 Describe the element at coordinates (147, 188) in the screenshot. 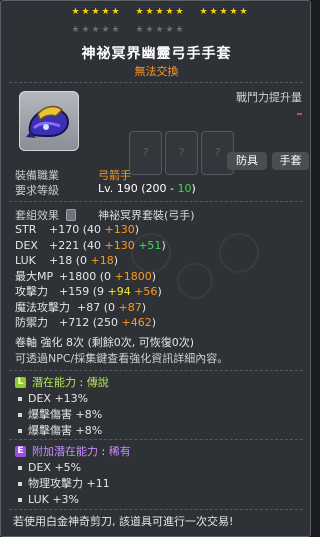

I see `level-value: Lv. 190 (200 - 10)` at that location.